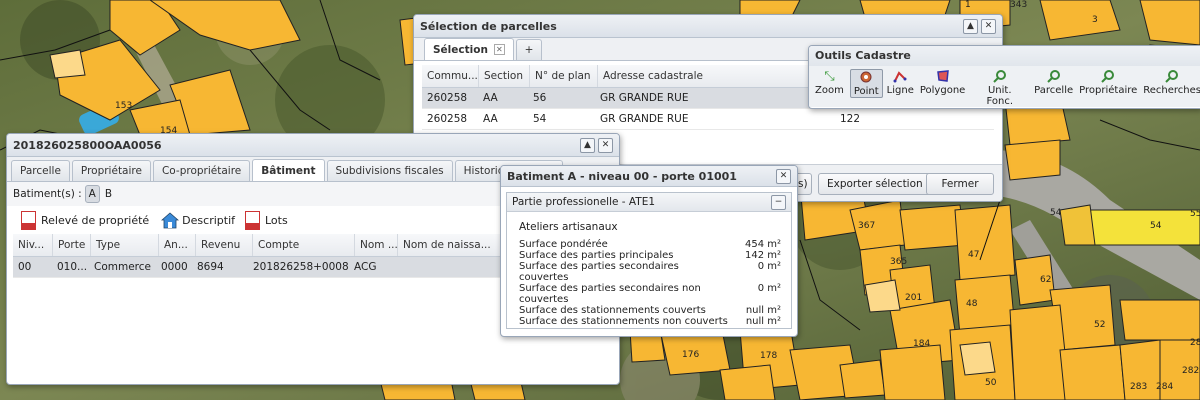 The image size is (1200, 400). Describe the element at coordinates (708, 119) in the screenshot. I see `table-row: 260258 AA 54 GR GRANDE RUE 122` at that location.